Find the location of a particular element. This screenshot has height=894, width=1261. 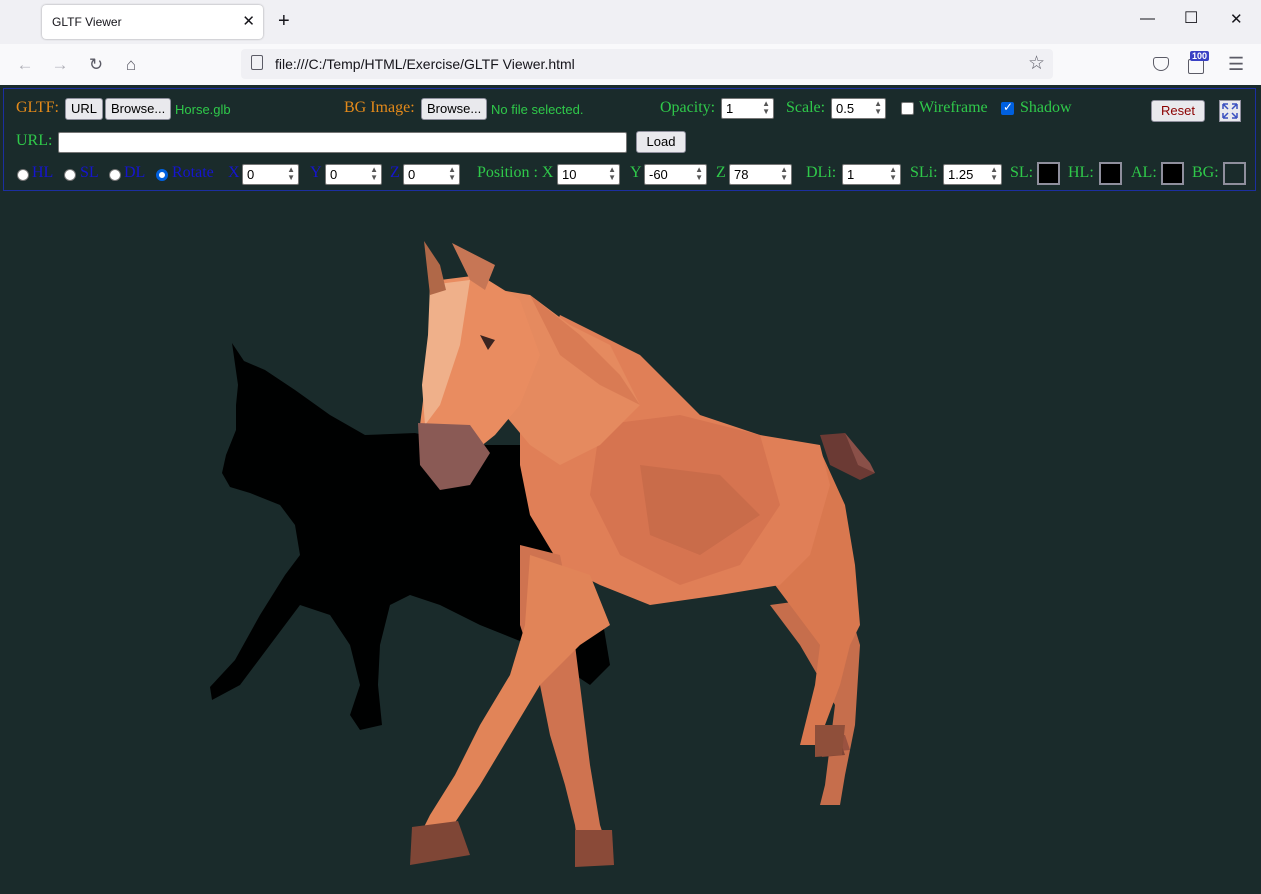

rotate-y-label: Y is located at coordinates (316, 172).